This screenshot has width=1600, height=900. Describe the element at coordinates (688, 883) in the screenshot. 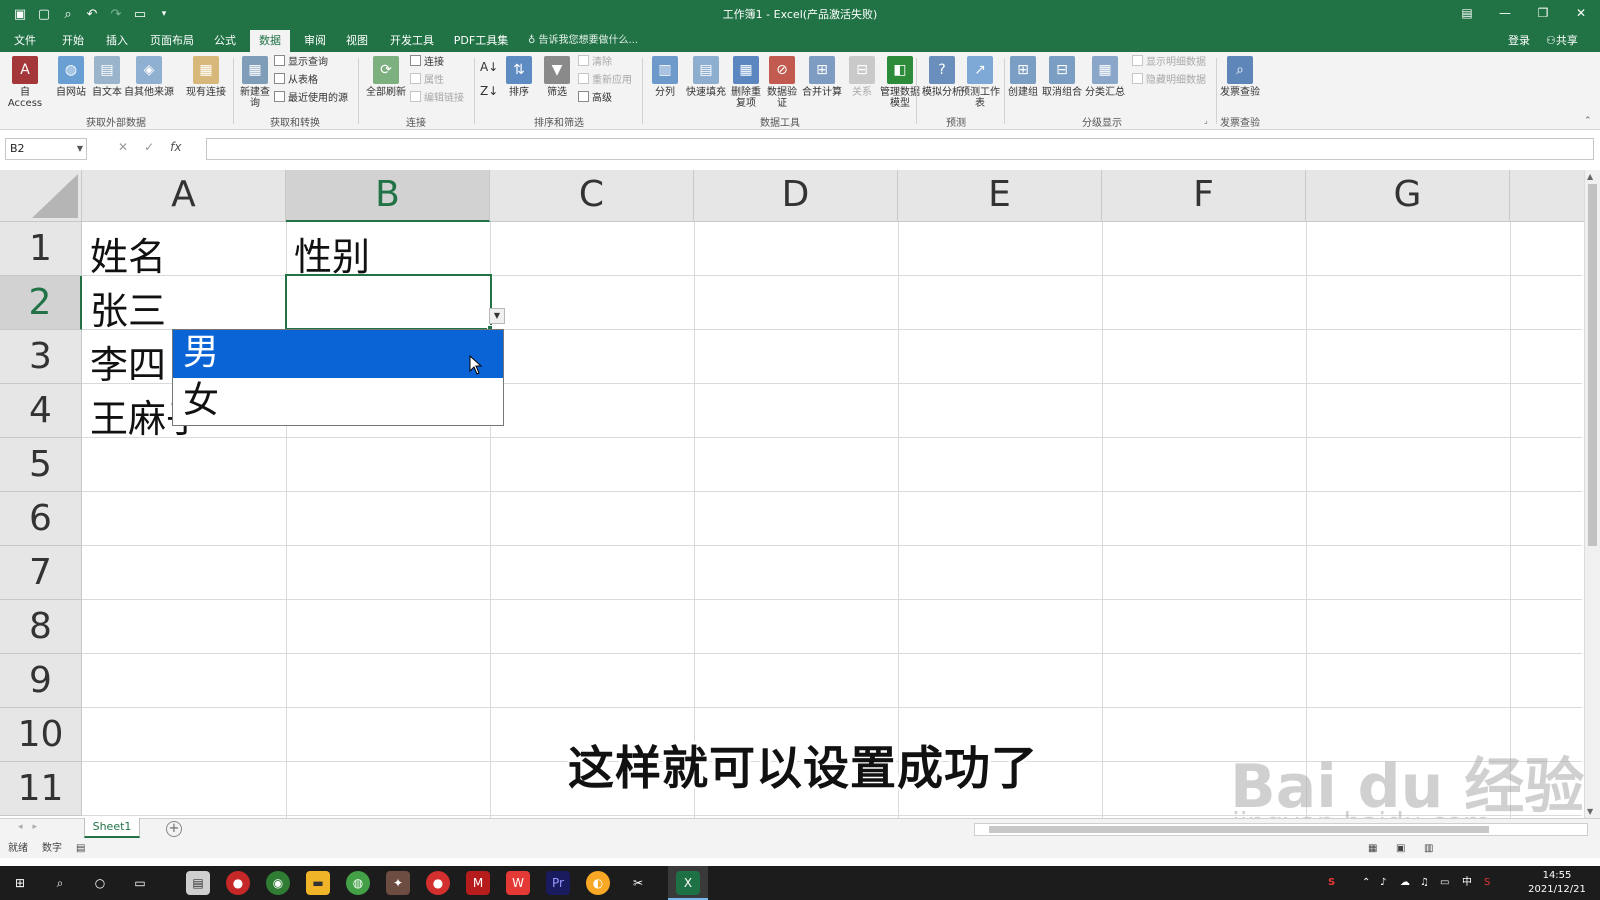

I see `excel-icon: X` at that location.